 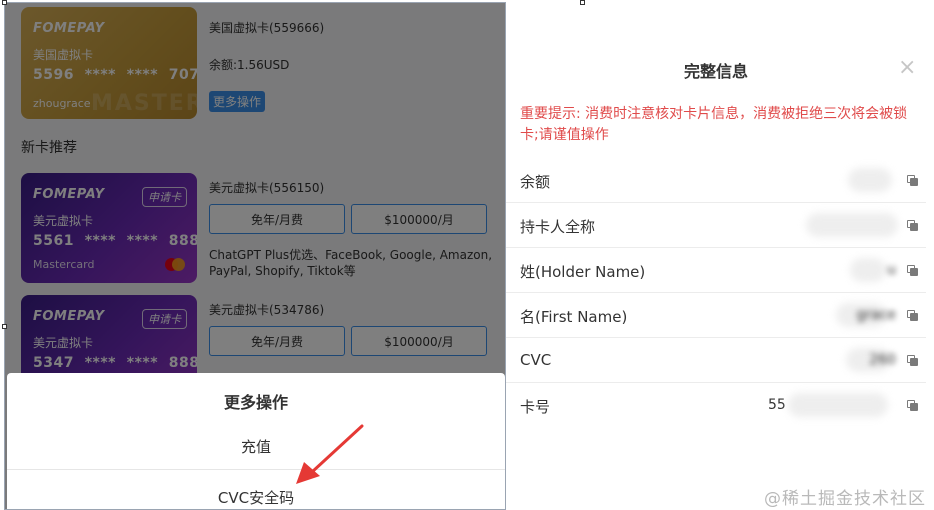 What do you see at coordinates (536, 360) in the screenshot?
I see `row-label: CVC` at bounding box center [536, 360].